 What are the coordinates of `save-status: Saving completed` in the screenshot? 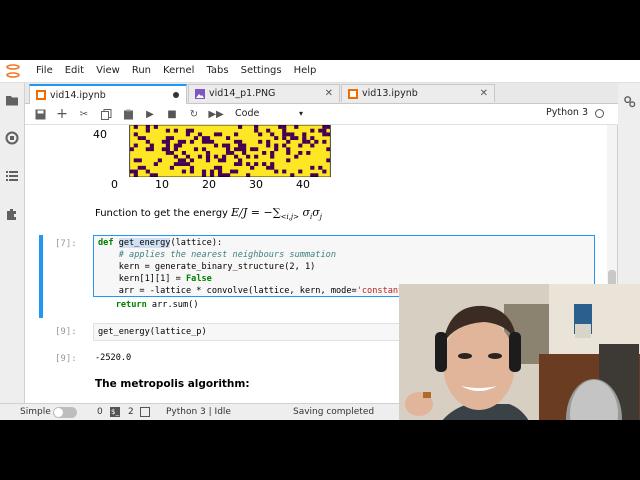 It's located at (334, 412).